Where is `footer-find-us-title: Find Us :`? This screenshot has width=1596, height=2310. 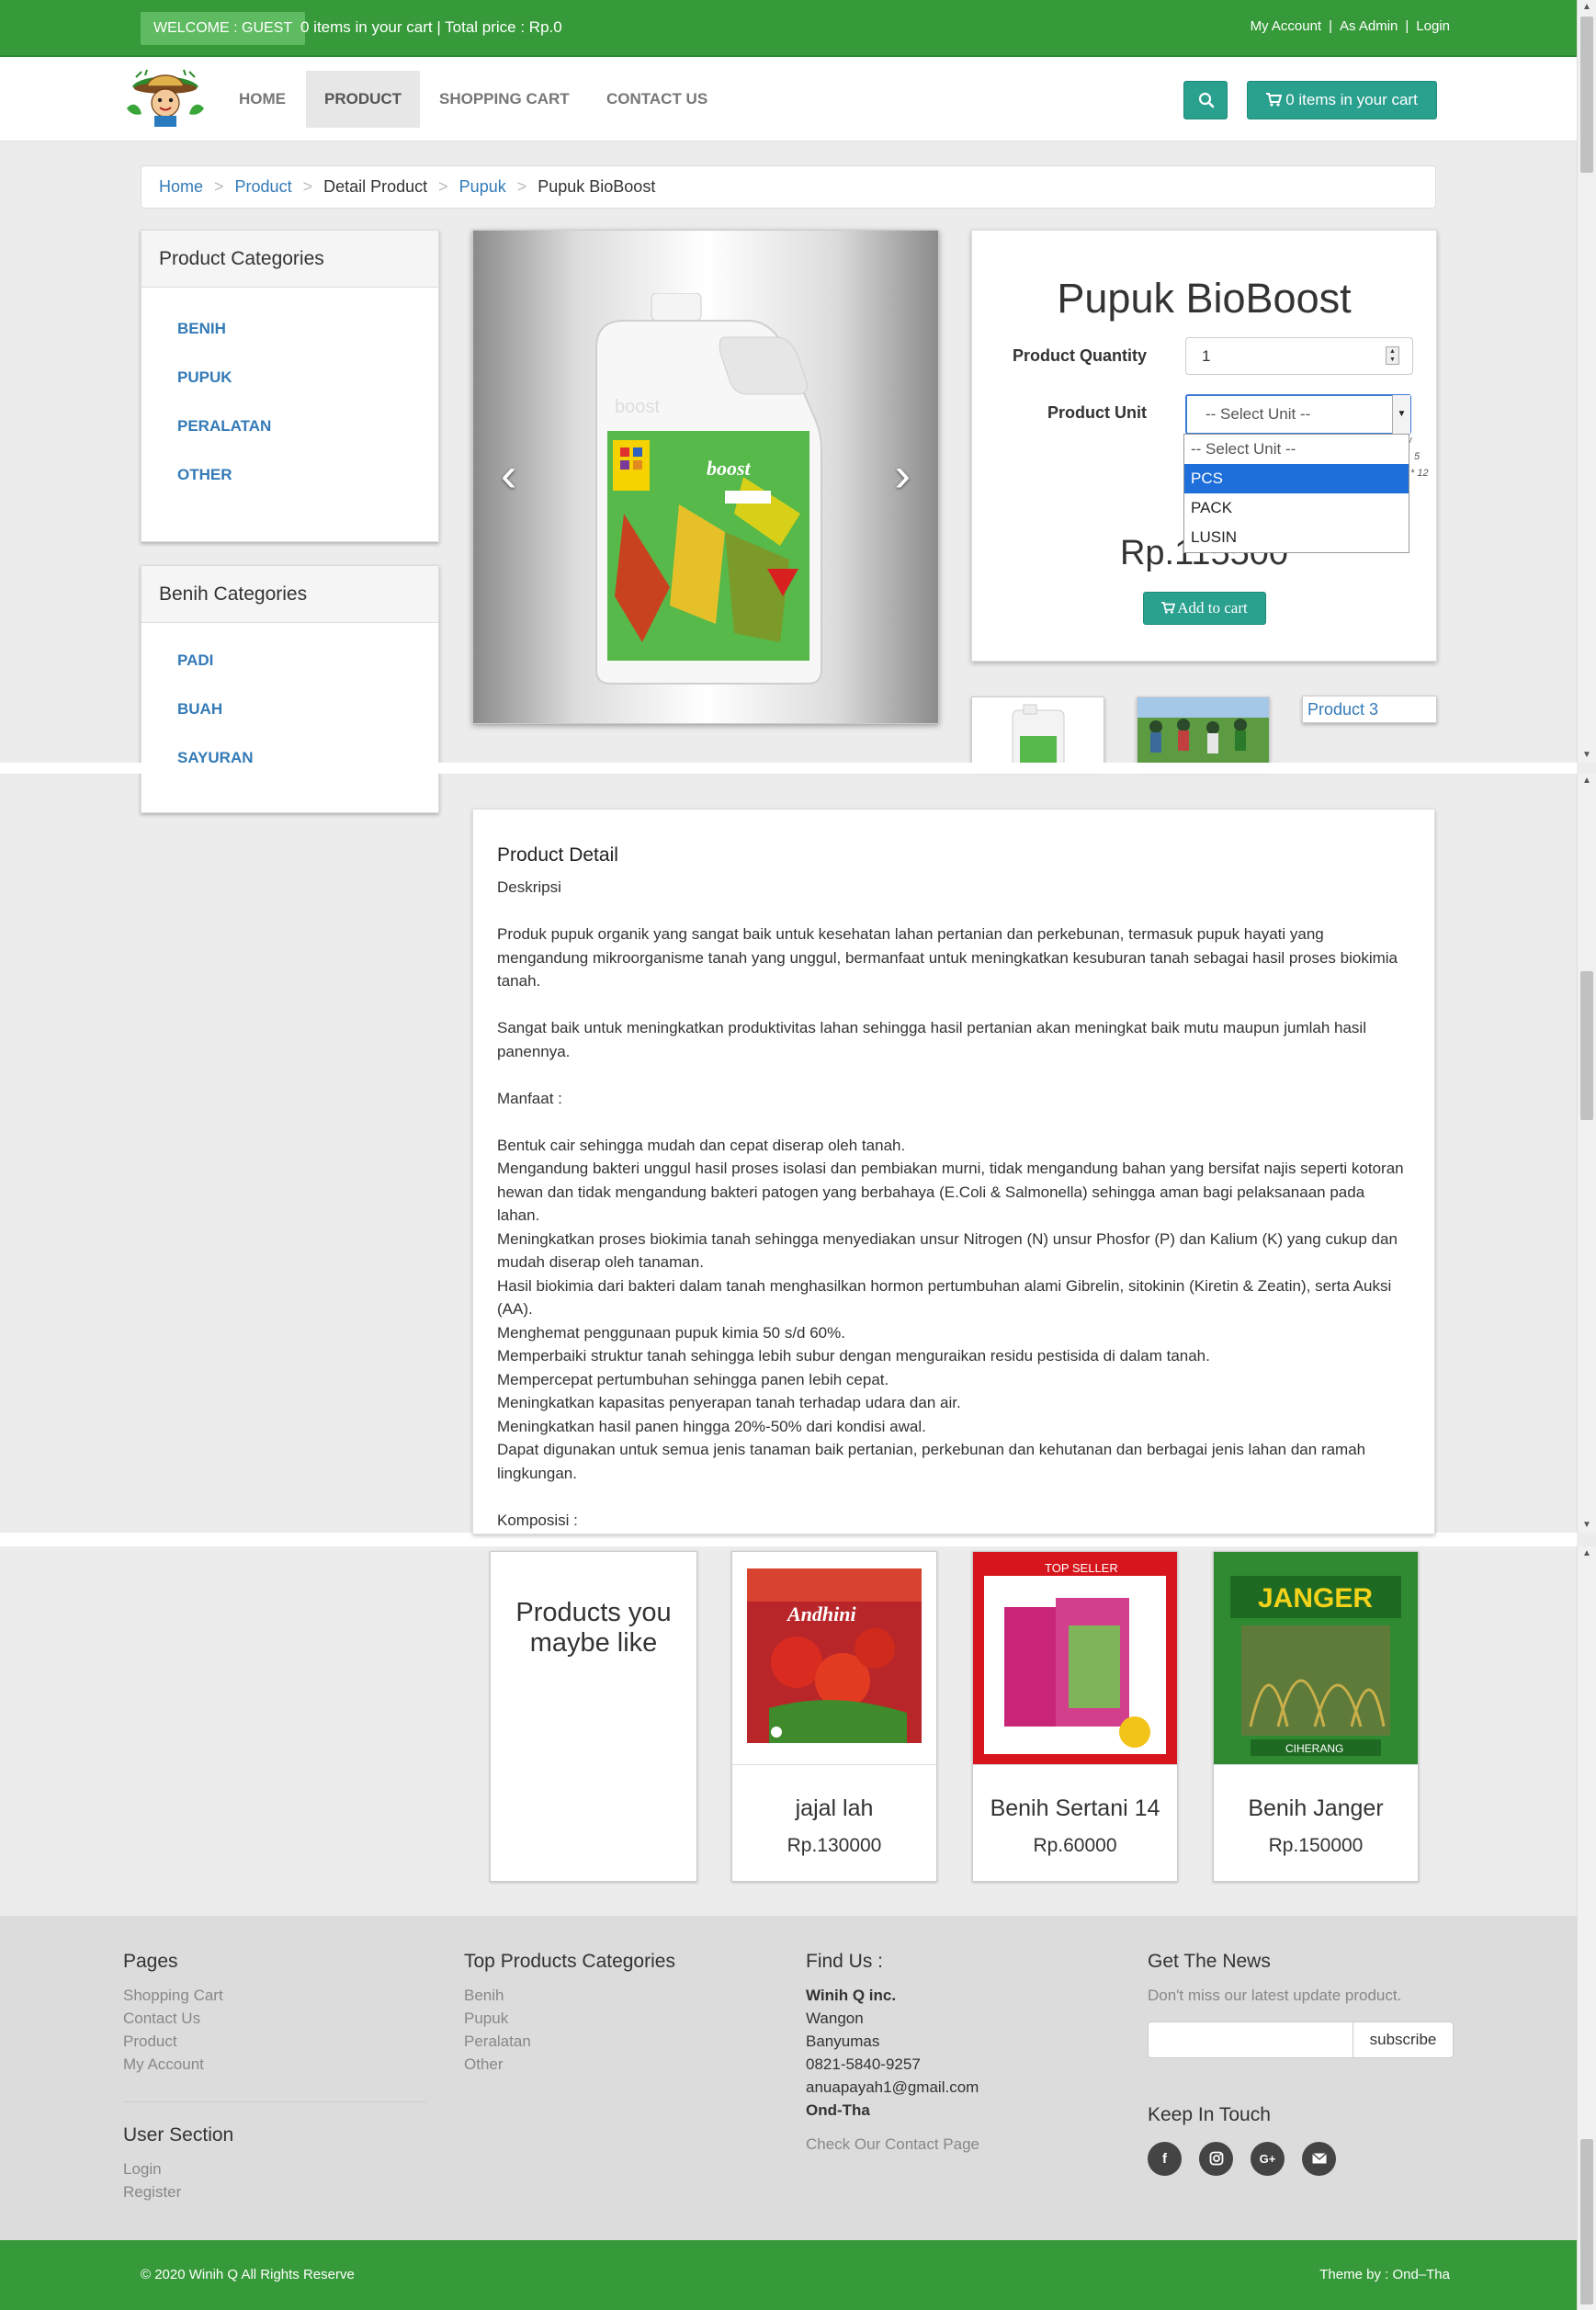
footer-find-us-title: Find Us : is located at coordinates (845, 1961).